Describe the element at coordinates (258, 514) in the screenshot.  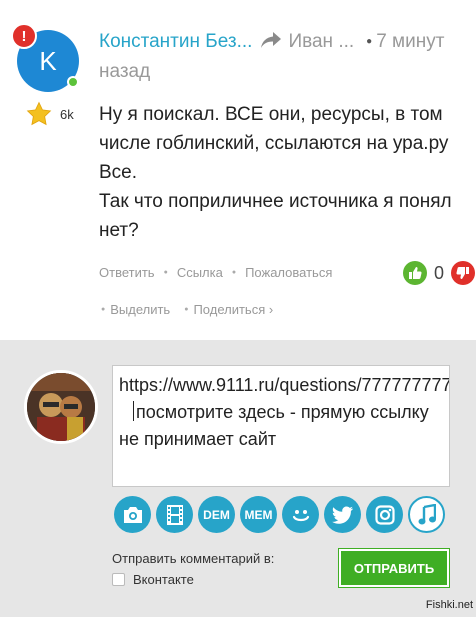
I see `mem-button: MEM` at that location.